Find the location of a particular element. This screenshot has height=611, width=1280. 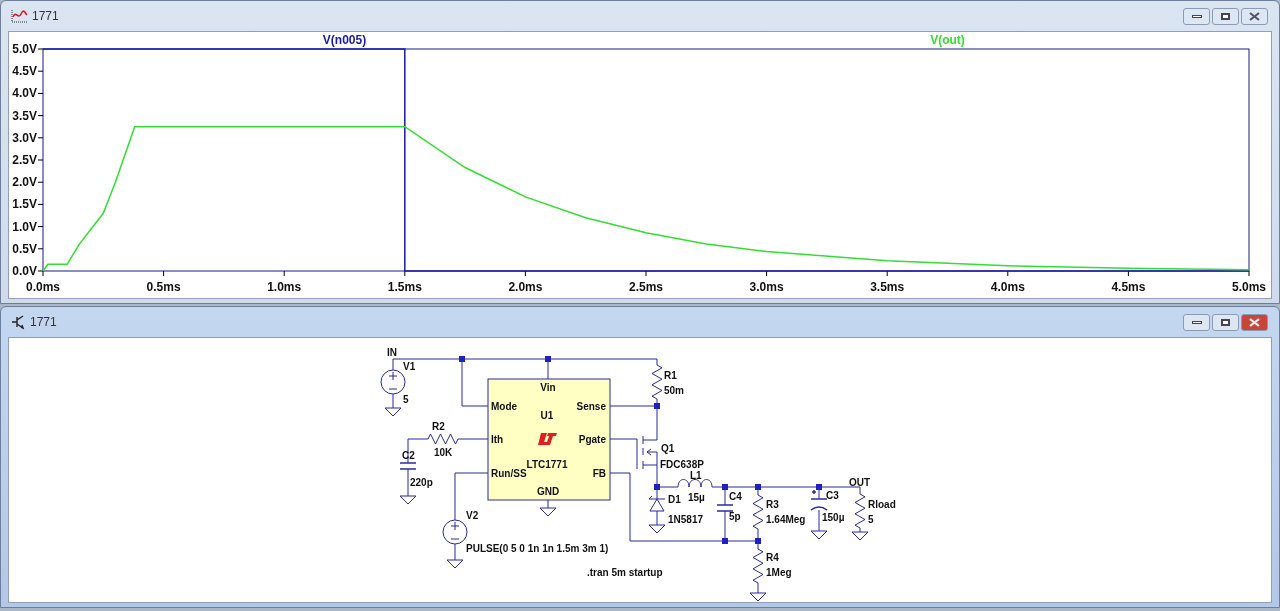

component-value: 15µ is located at coordinates (696, 497).